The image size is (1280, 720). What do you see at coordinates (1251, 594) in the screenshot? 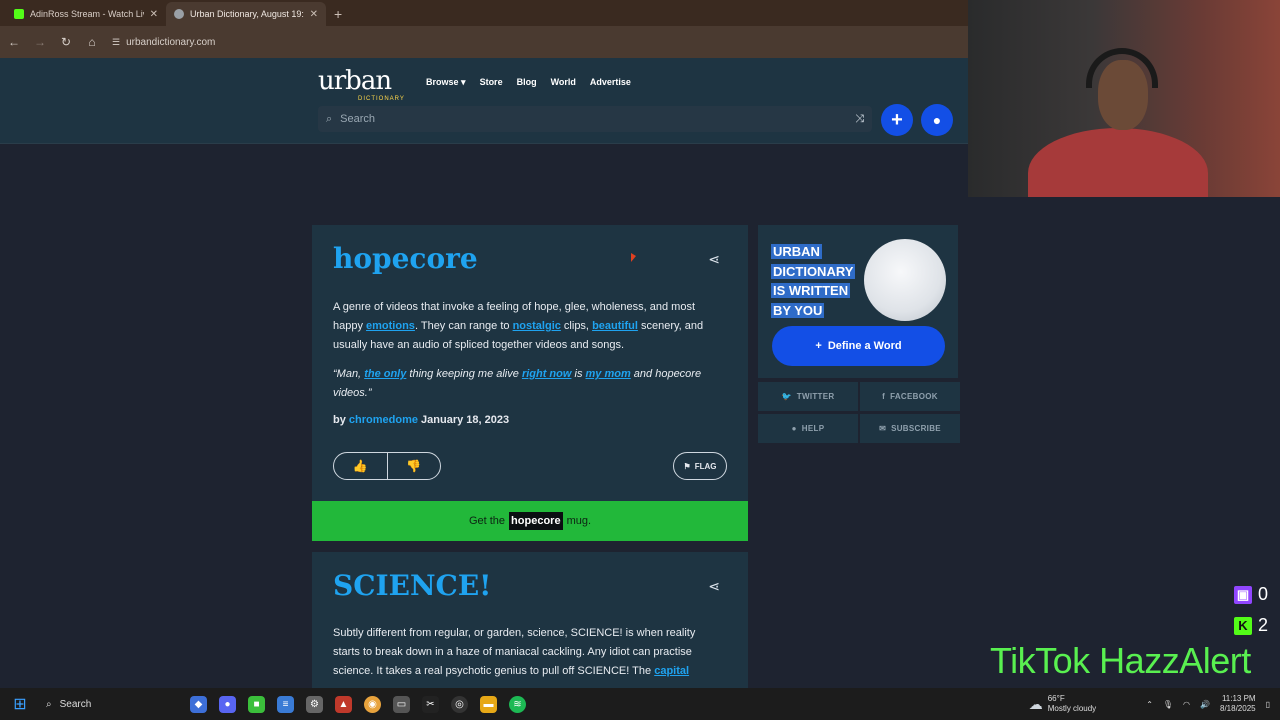
I see `twitch-viewer-counter: ▣ 0` at bounding box center [1251, 594].